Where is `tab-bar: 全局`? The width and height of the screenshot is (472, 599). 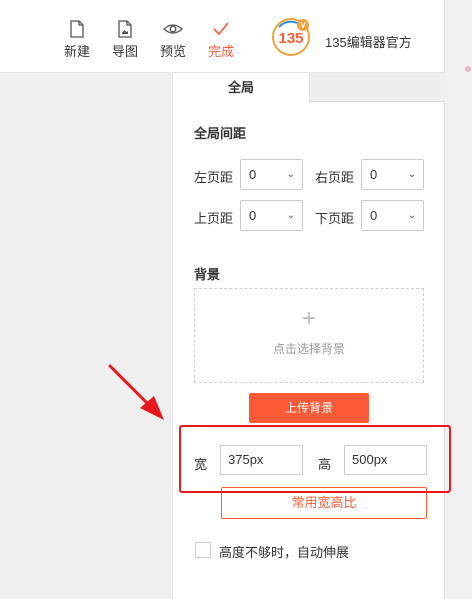 tab-bar: 全局 is located at coordinates (309, 88).